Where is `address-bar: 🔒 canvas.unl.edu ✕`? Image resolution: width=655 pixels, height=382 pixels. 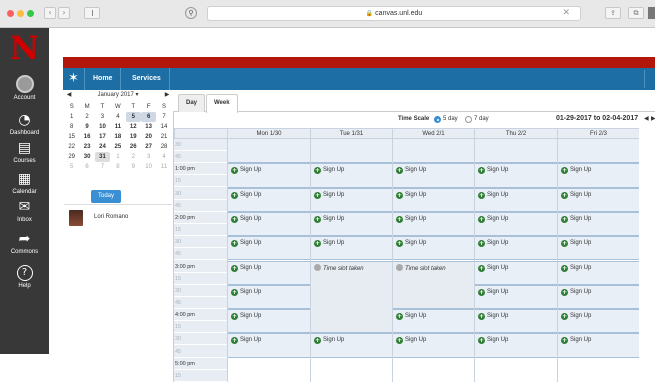 address-bar: 🔒 canvas.unl.edu ✕ is located at coordinates (394, 13).